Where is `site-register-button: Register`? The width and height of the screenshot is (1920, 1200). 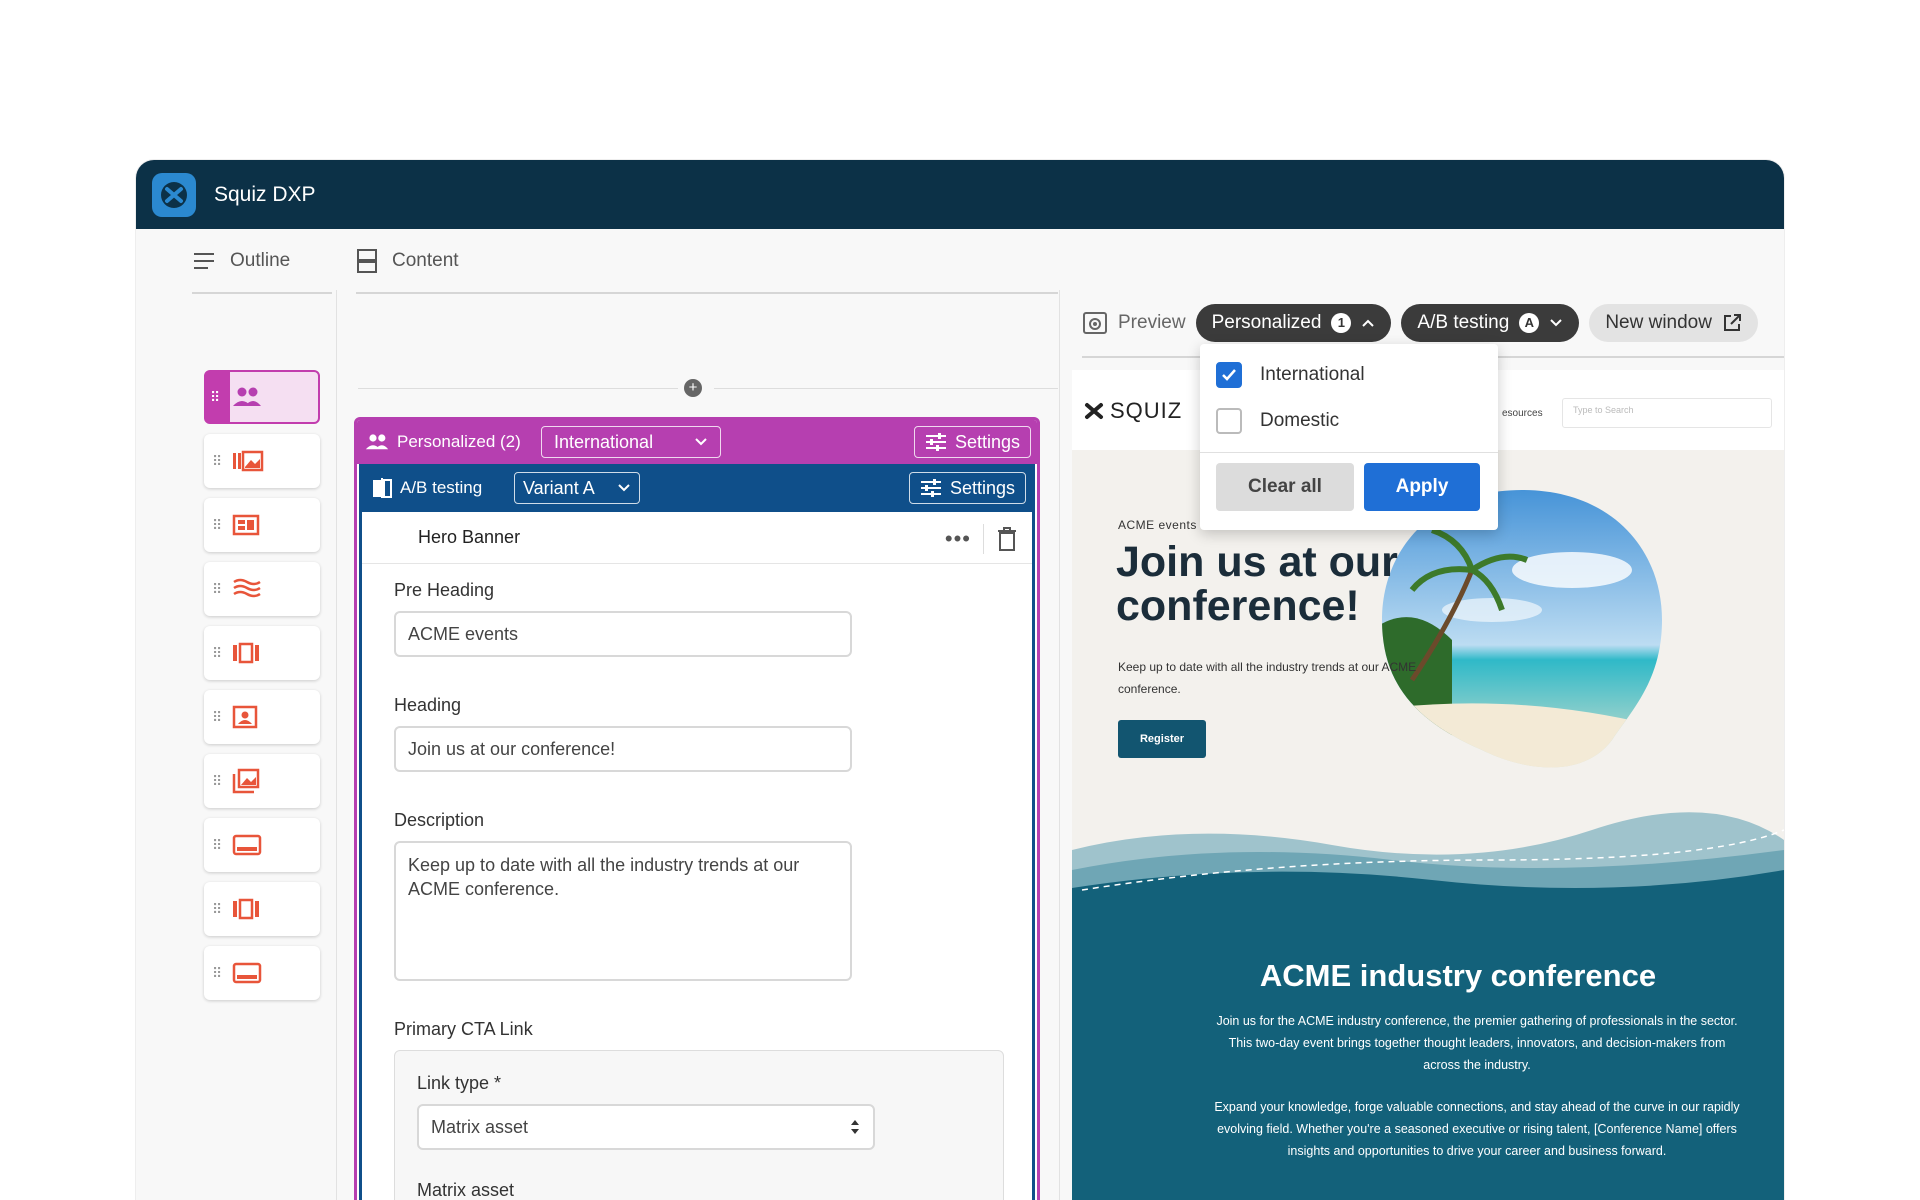 site-register-button: Register is located at coordinates (1162, 739).